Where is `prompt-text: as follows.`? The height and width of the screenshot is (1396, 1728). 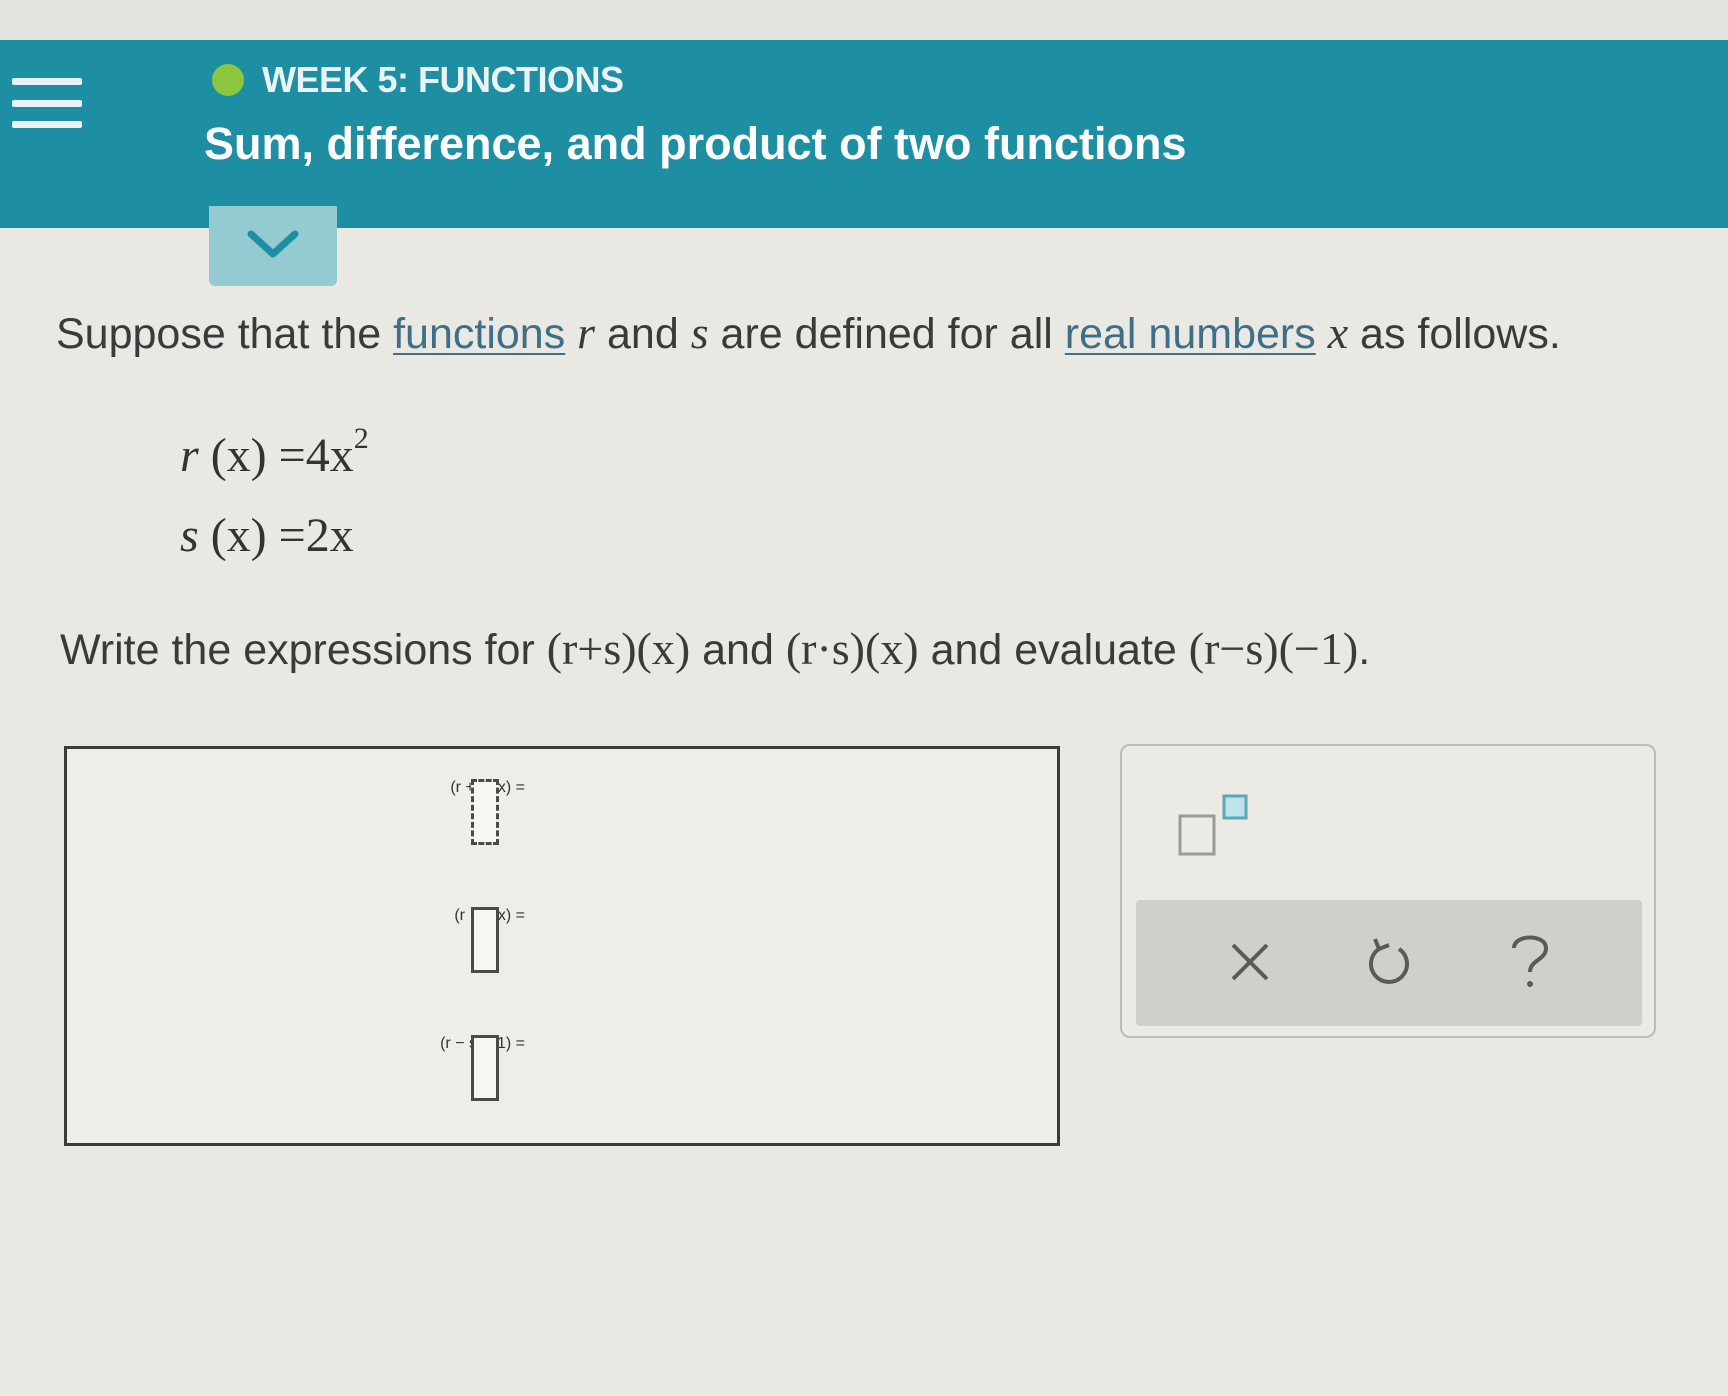
prompt-text: as follows. is located at coordinates (1454, 334).